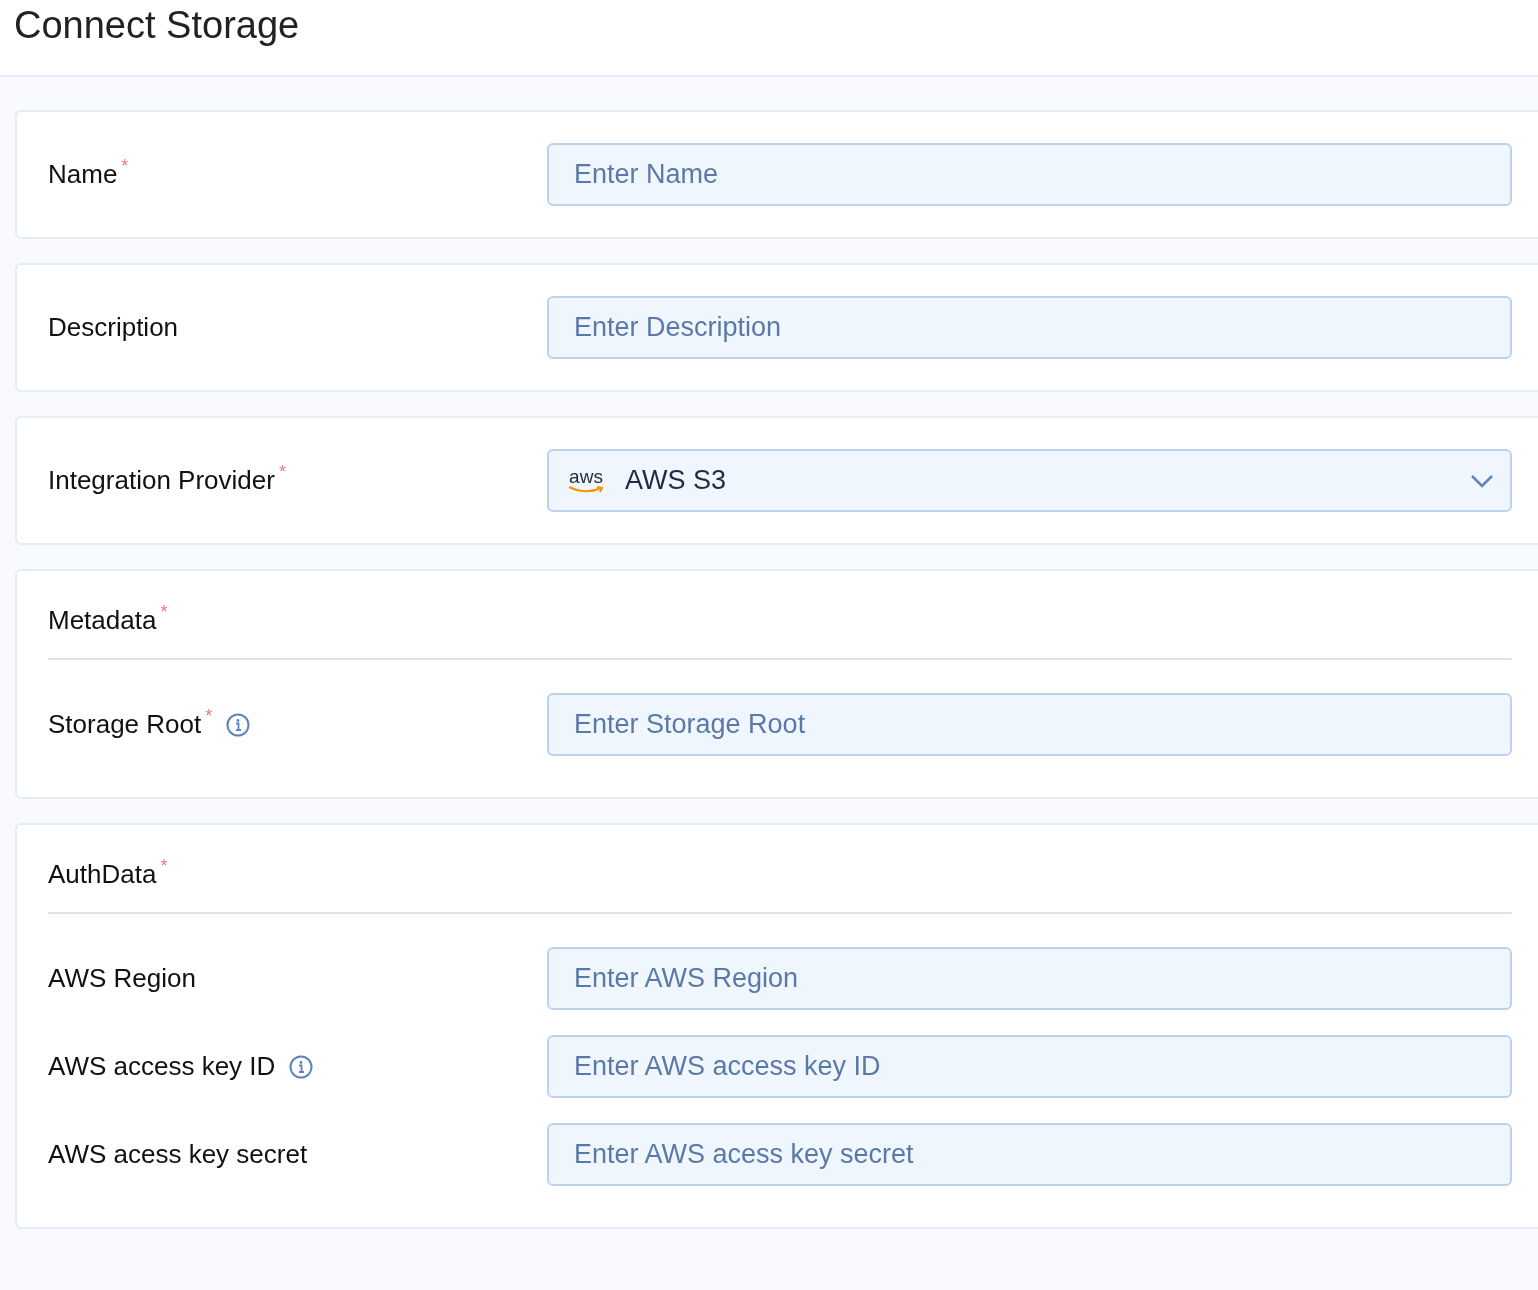 The image size is (1538, 1290). What do you see at coordinates (113, 327) in the screenshot?
I see `field-label: Description` at bounding box center [113, 327].